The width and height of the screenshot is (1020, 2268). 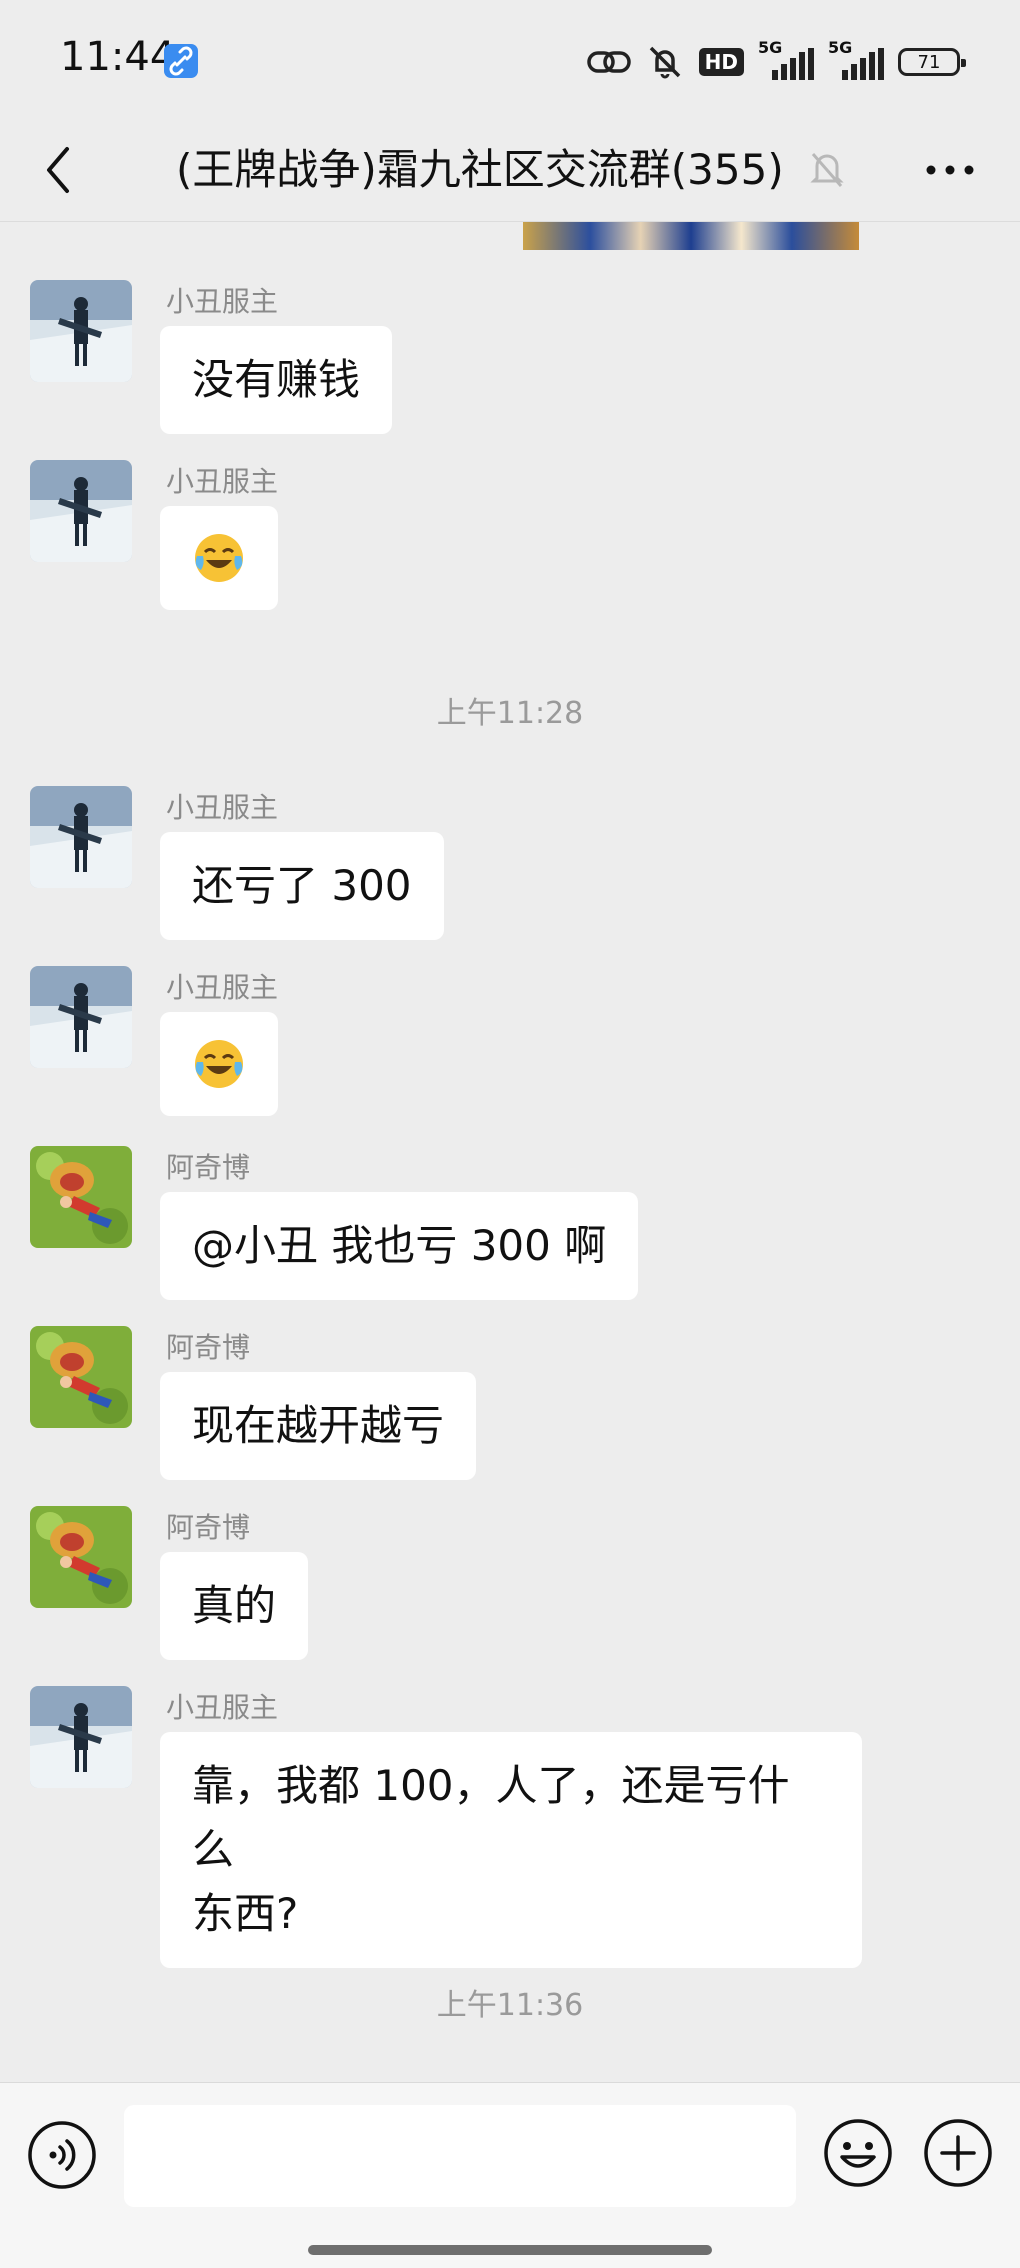 I want to click on message-bubble: 还亏了 300, so click(x=302, y=886).